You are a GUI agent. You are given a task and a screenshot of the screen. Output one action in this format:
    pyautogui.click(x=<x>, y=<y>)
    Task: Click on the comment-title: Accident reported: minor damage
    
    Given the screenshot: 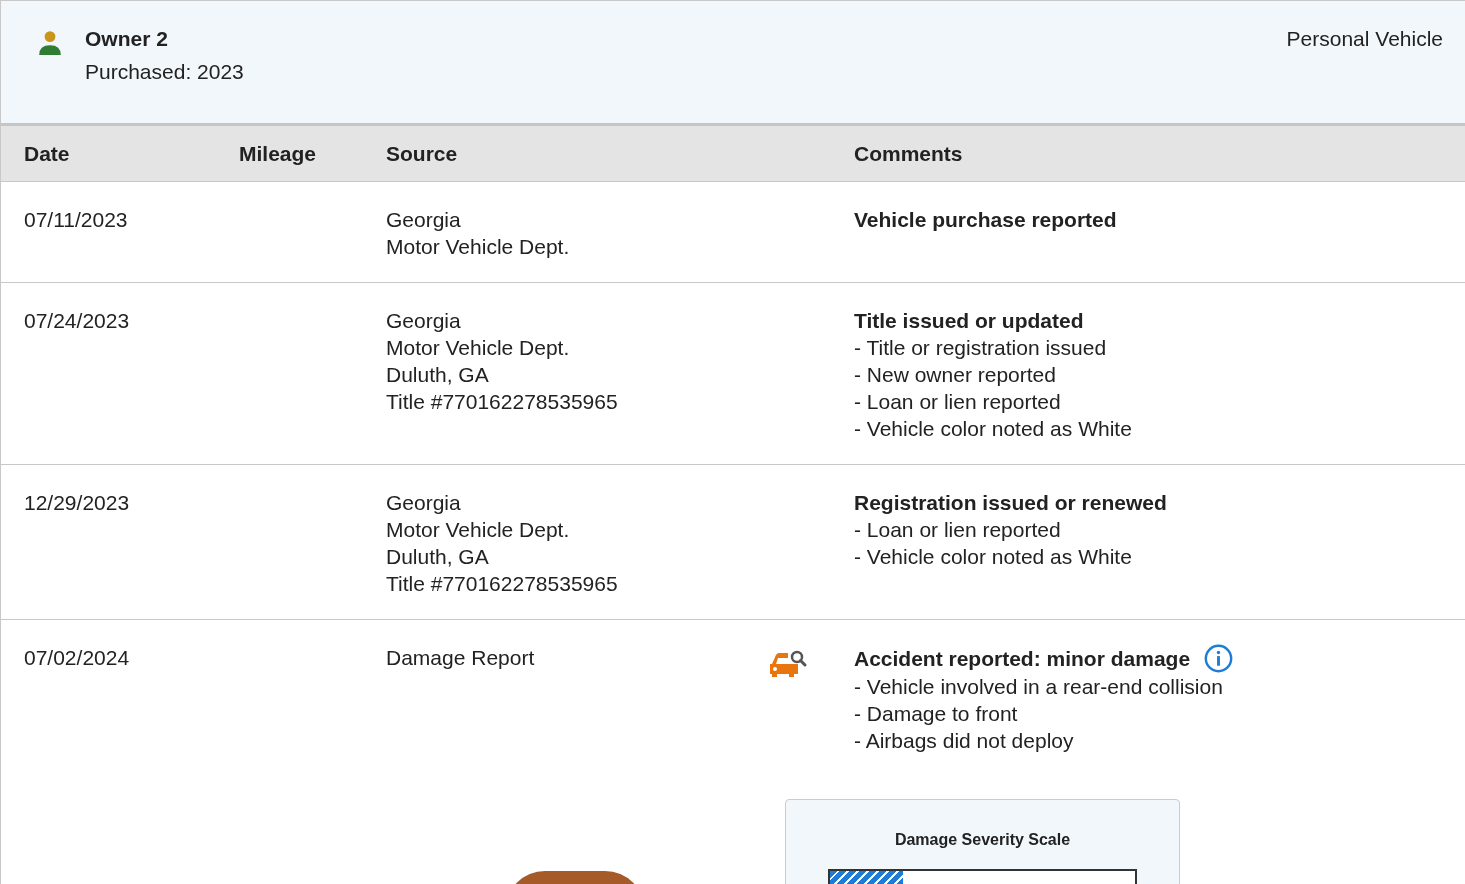 What is the action you would take?
    pyautogui.click(x=1022, y=659)
    